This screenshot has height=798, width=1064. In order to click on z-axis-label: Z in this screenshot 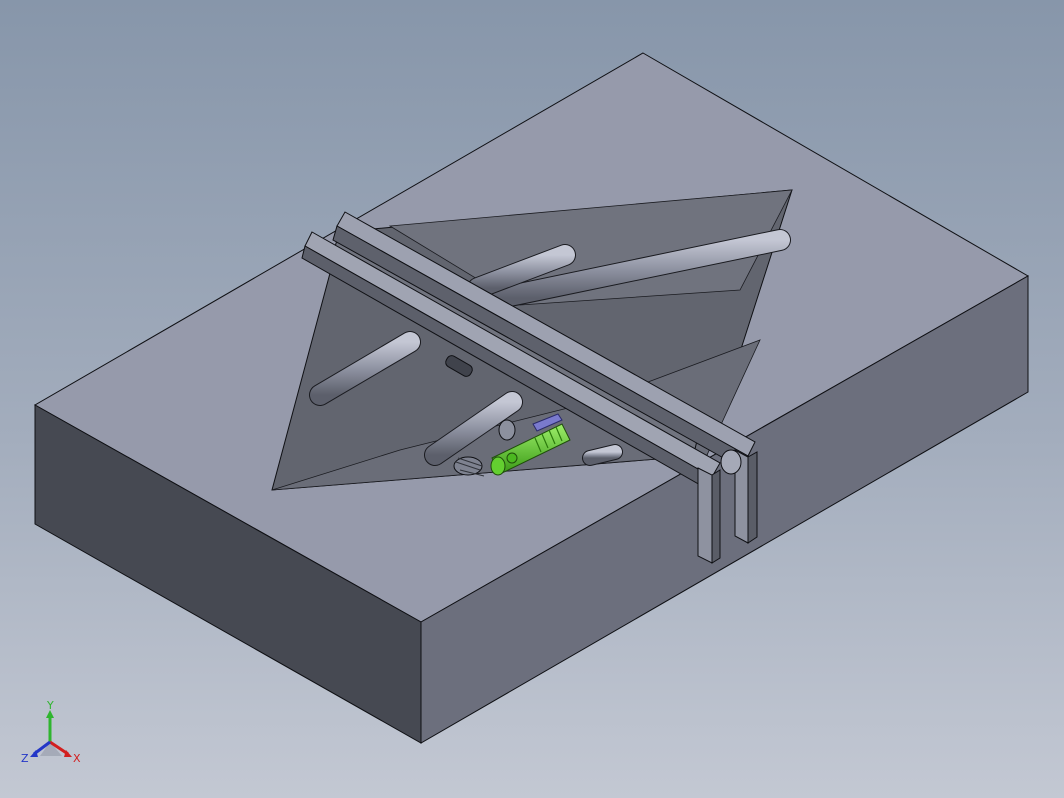, I will do `click(25, 758)`.